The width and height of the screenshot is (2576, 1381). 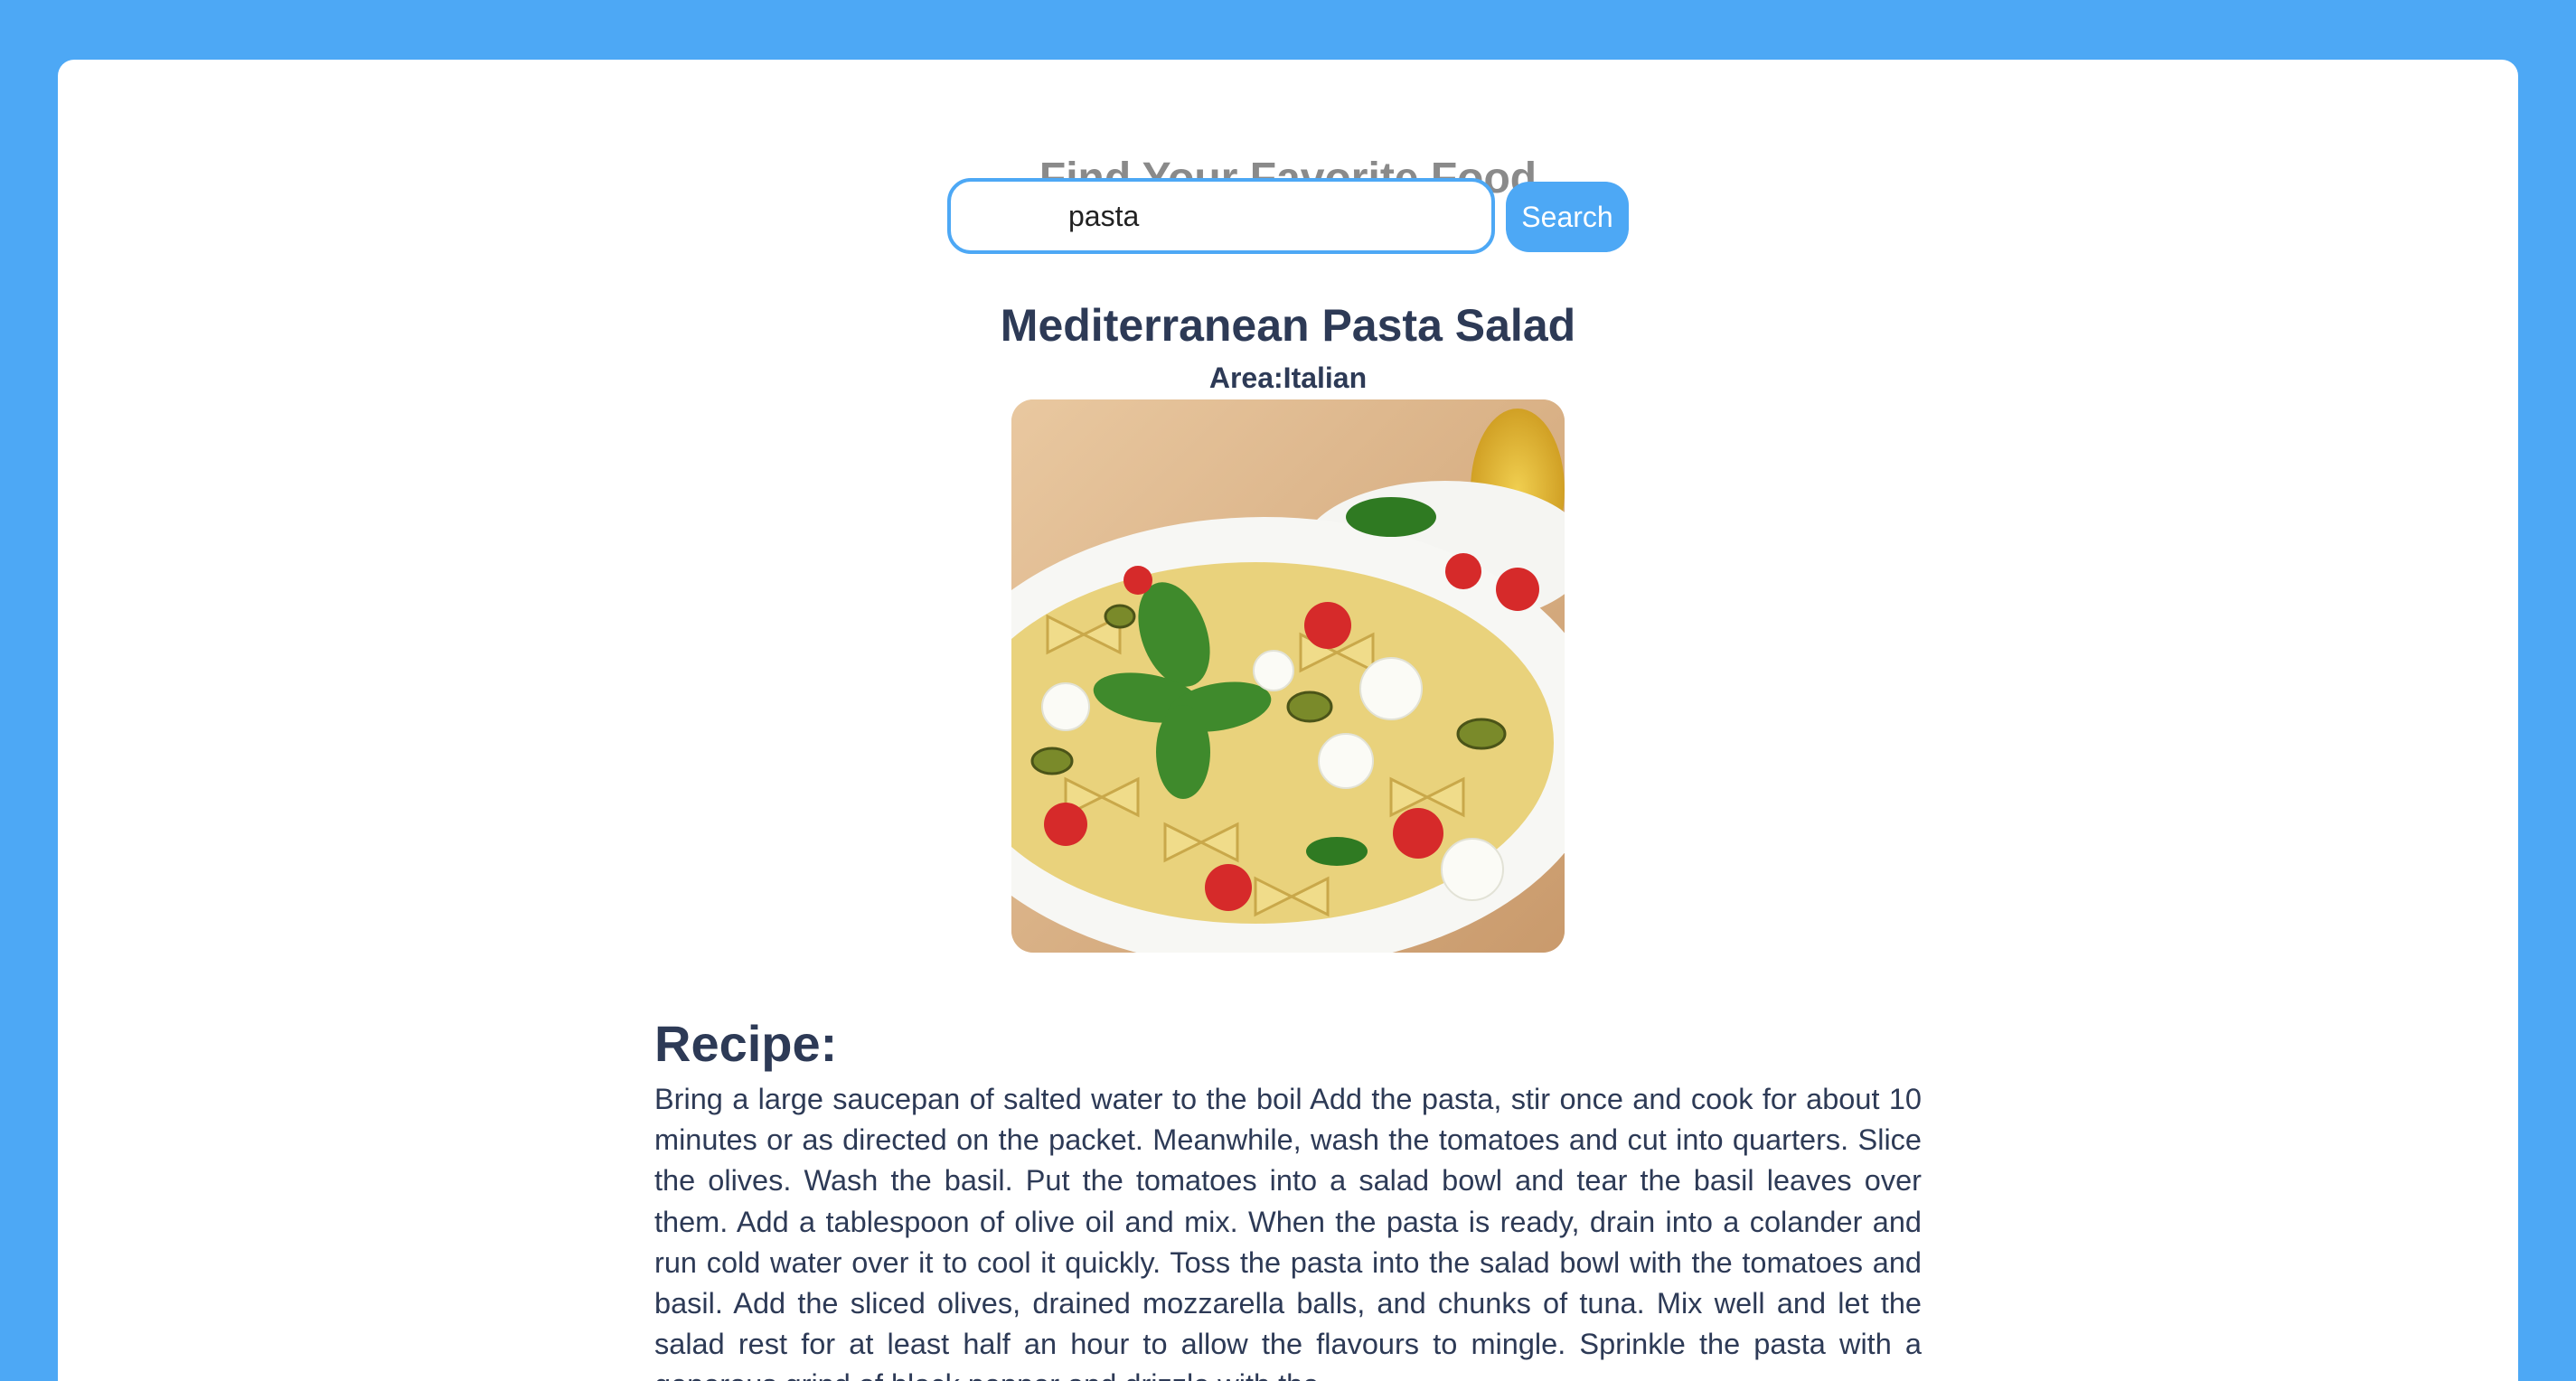 What do you see at coordinates (1221, 216) in the screenshot?
I see `search-input` at bounding box center [1221, 216].